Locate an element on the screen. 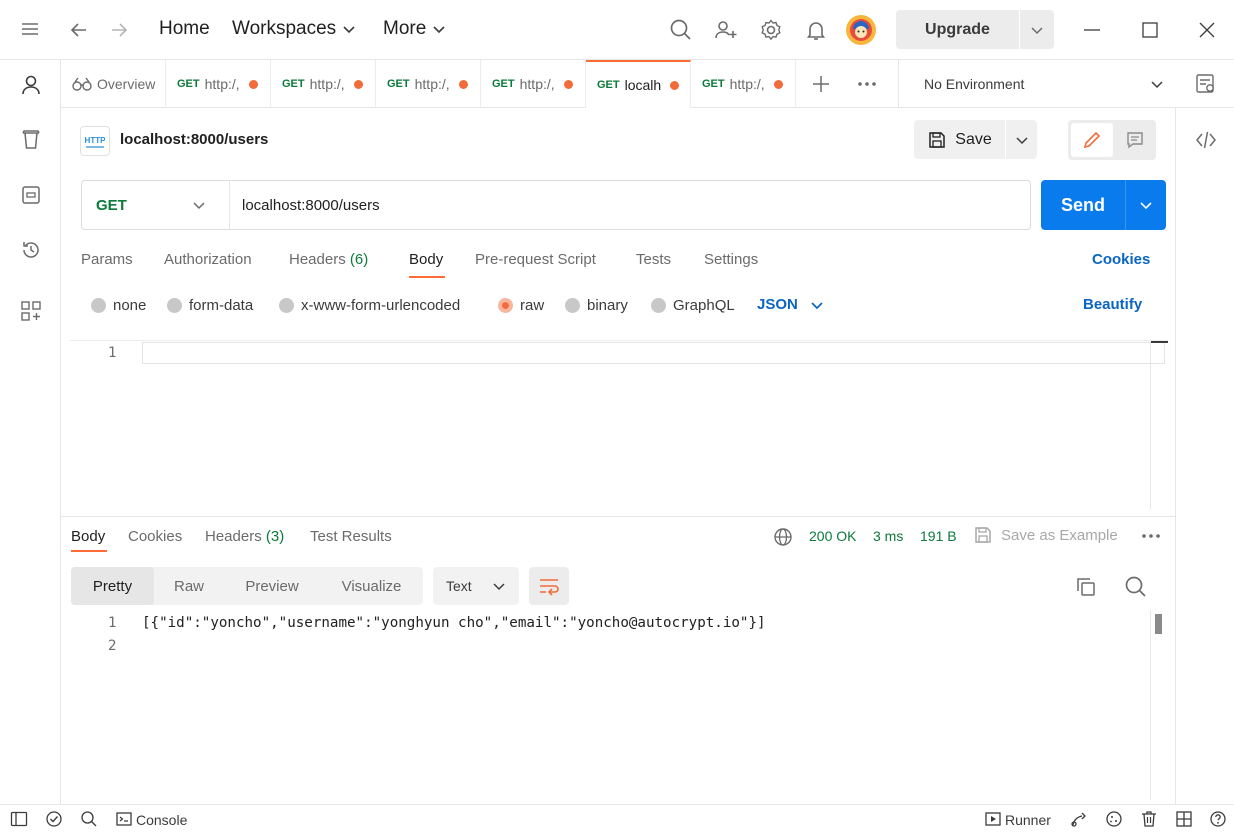  find-icon is located at coordinates (89, 819).